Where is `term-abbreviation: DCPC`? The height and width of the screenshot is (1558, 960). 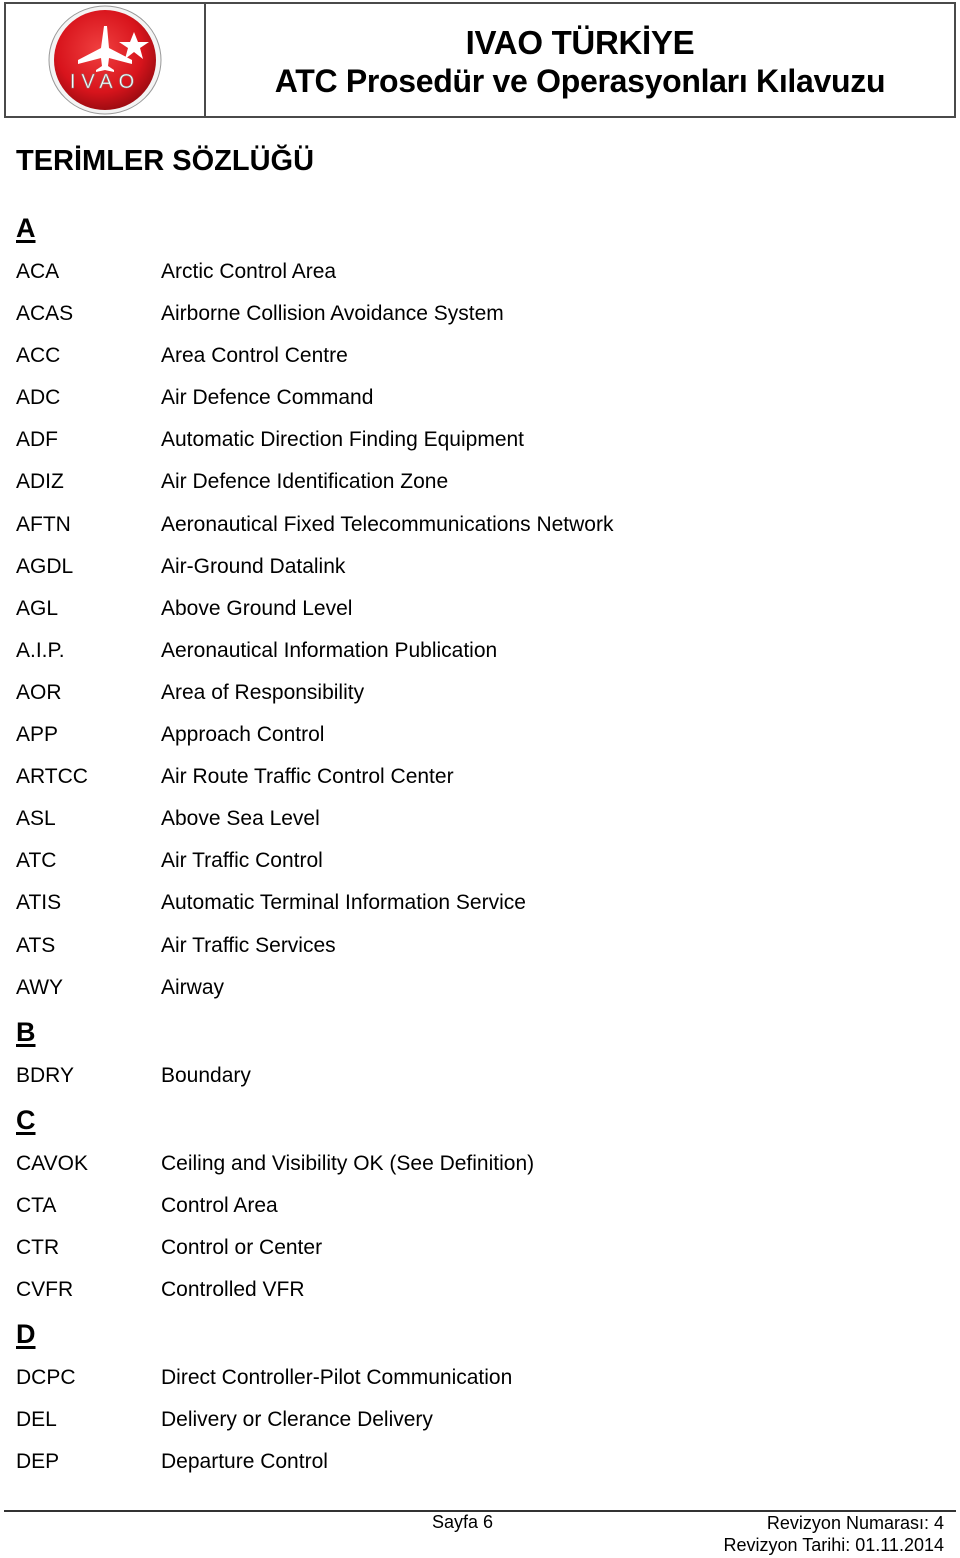
term-abbreviation: DCPC is located at coordinates (46, 1378).